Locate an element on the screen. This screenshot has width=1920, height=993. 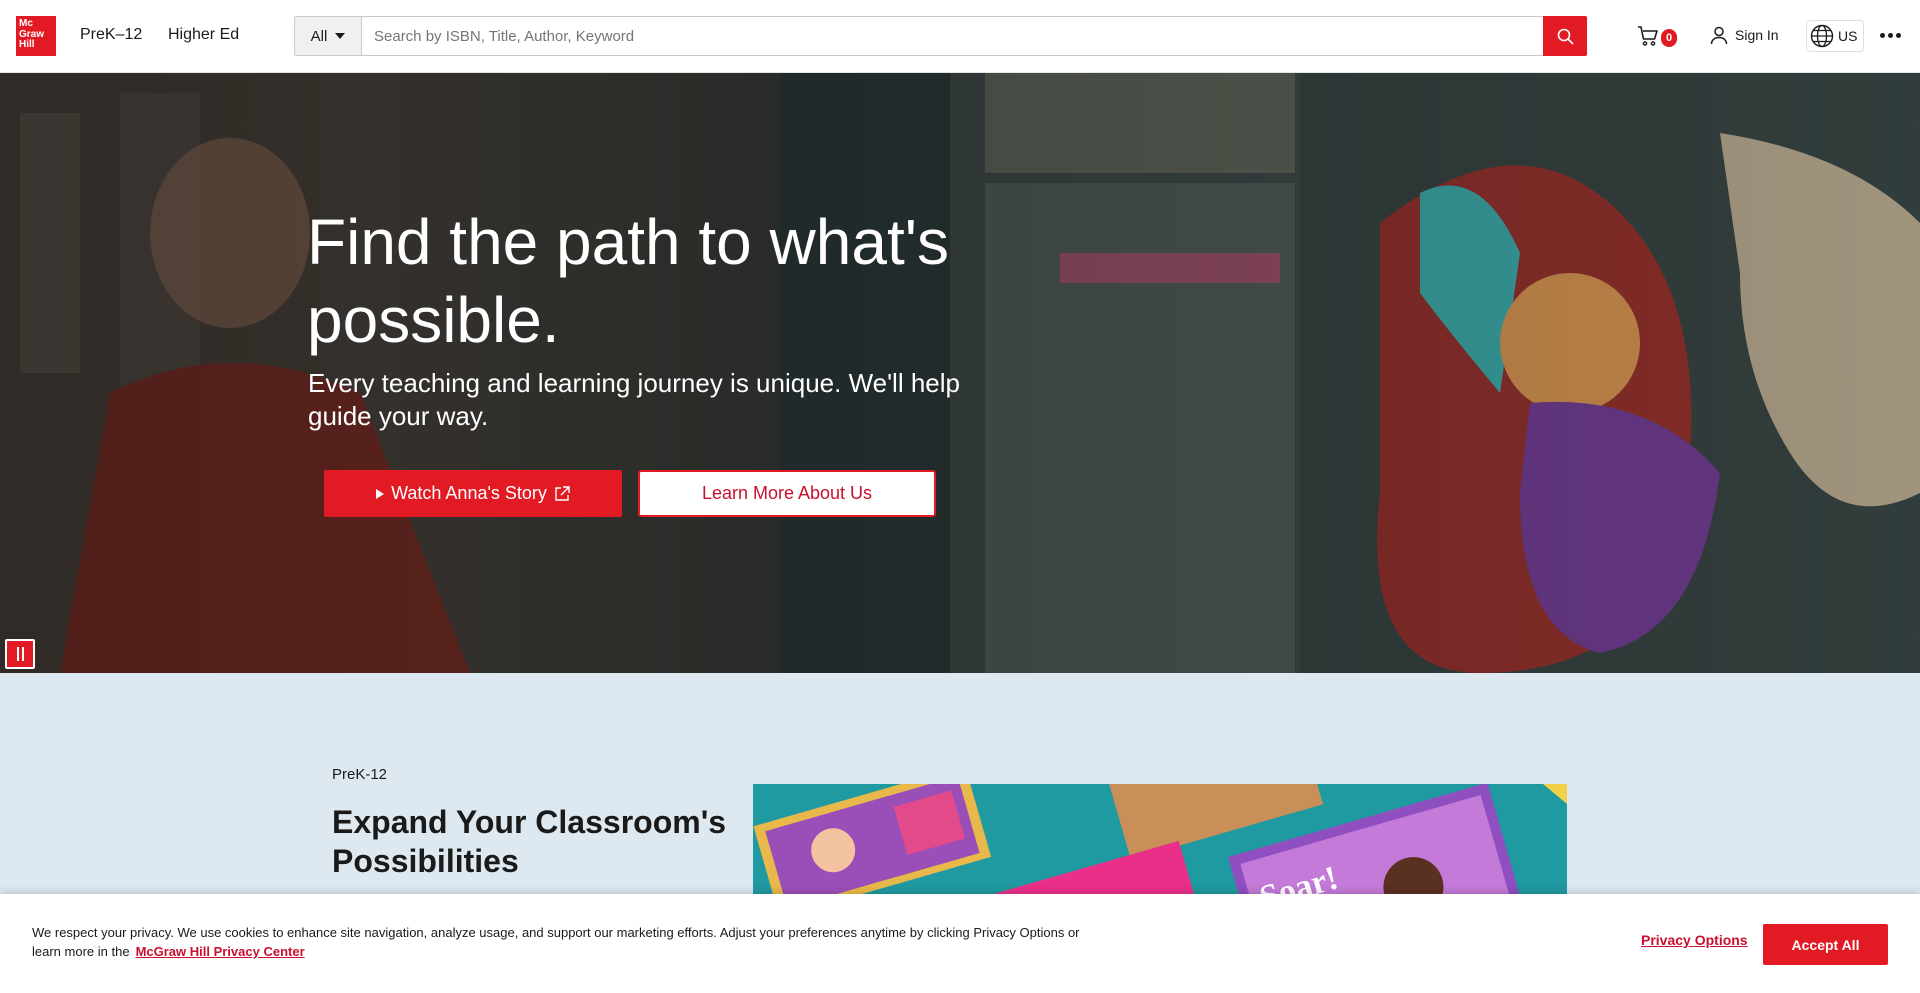
globe-icon is located at coordinates (1822, 36).